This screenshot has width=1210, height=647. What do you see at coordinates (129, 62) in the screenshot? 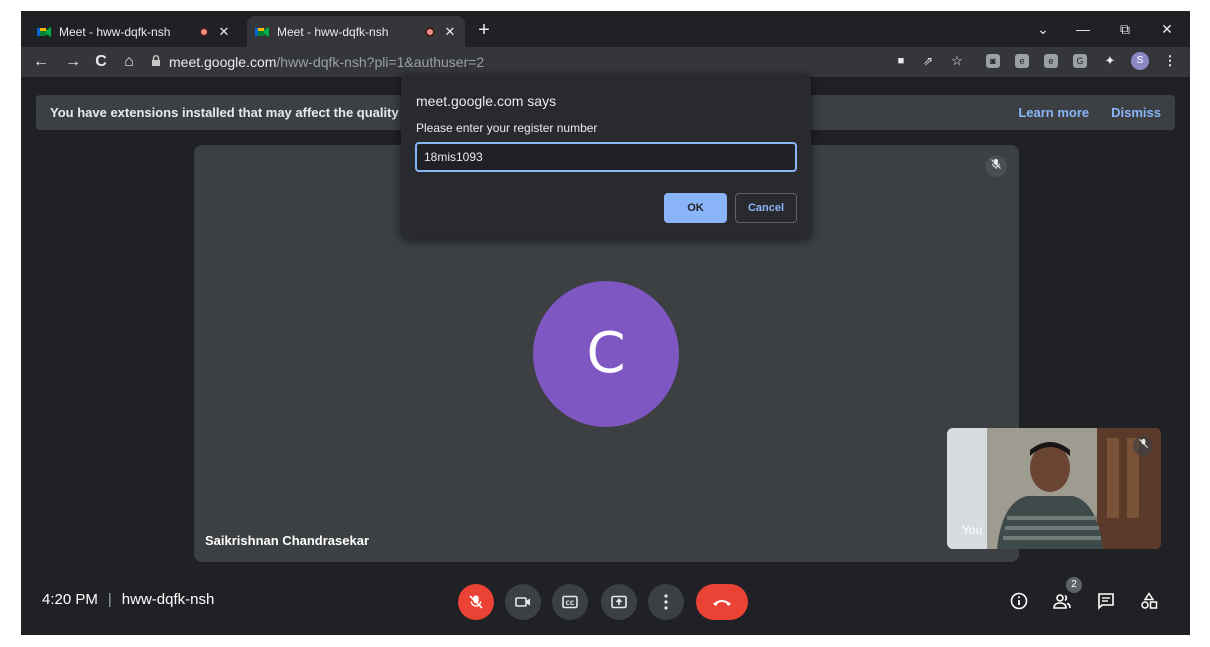
I see `home-button: ⌂` at bounding box center [129, 62].